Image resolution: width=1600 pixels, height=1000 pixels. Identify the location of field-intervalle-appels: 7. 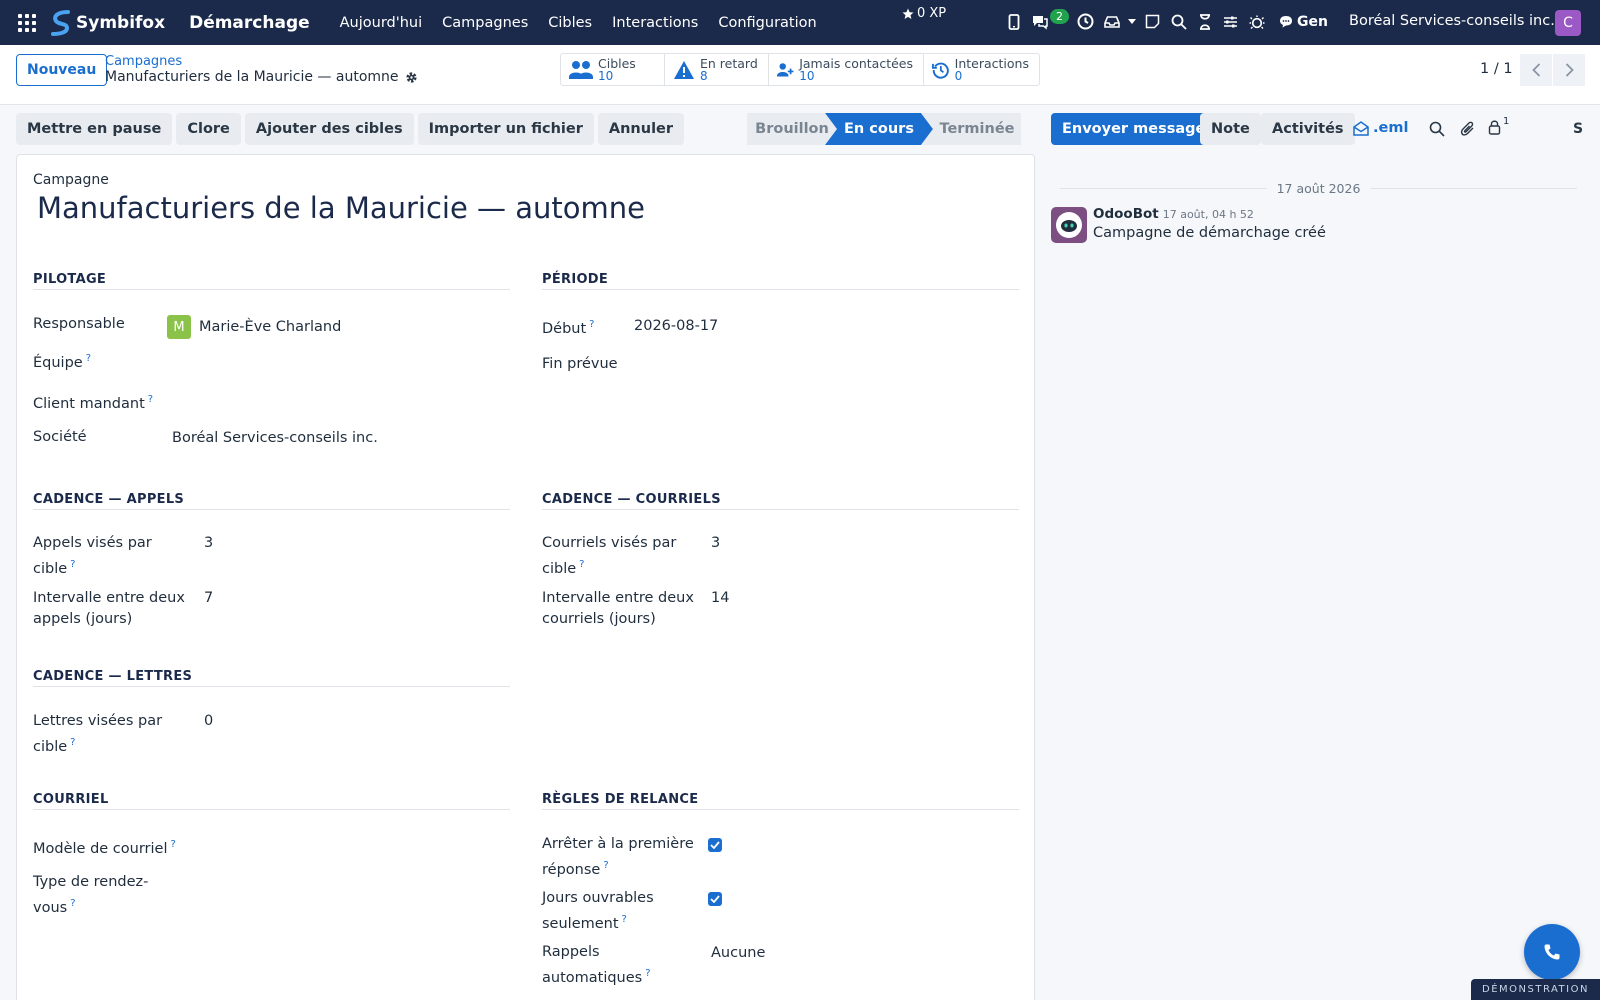
(208, 598).